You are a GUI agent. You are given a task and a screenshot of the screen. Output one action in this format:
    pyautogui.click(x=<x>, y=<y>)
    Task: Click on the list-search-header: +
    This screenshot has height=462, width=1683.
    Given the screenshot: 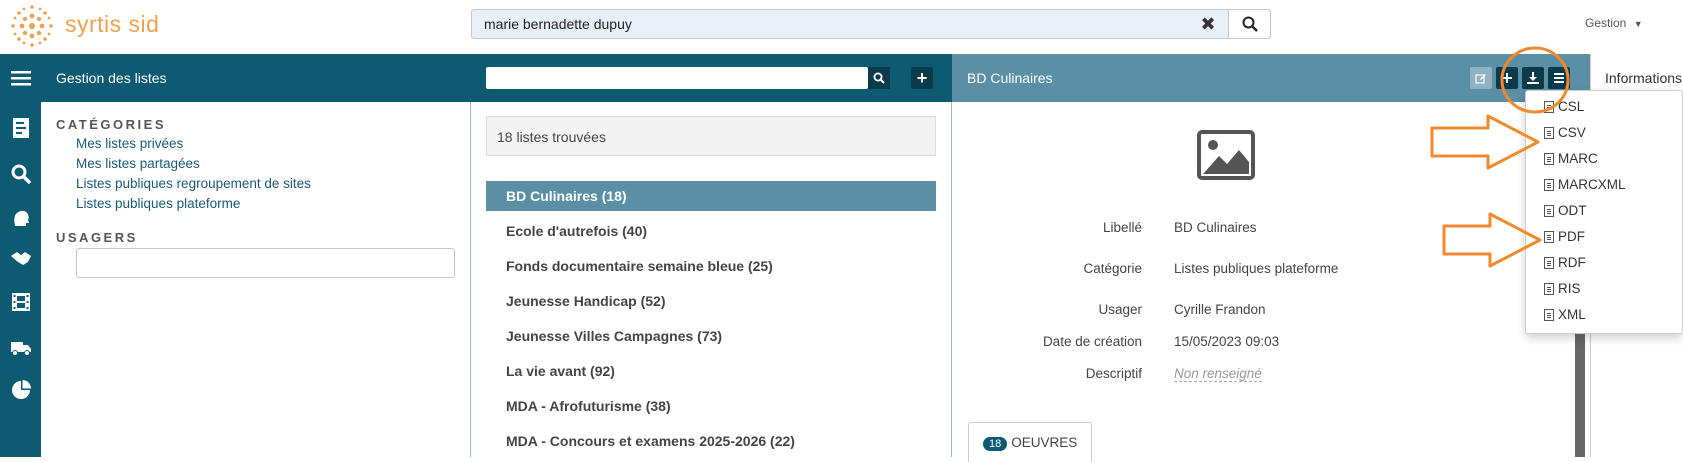 What is the action you would take?
    pyautogui.click(x=711, y=78)
    